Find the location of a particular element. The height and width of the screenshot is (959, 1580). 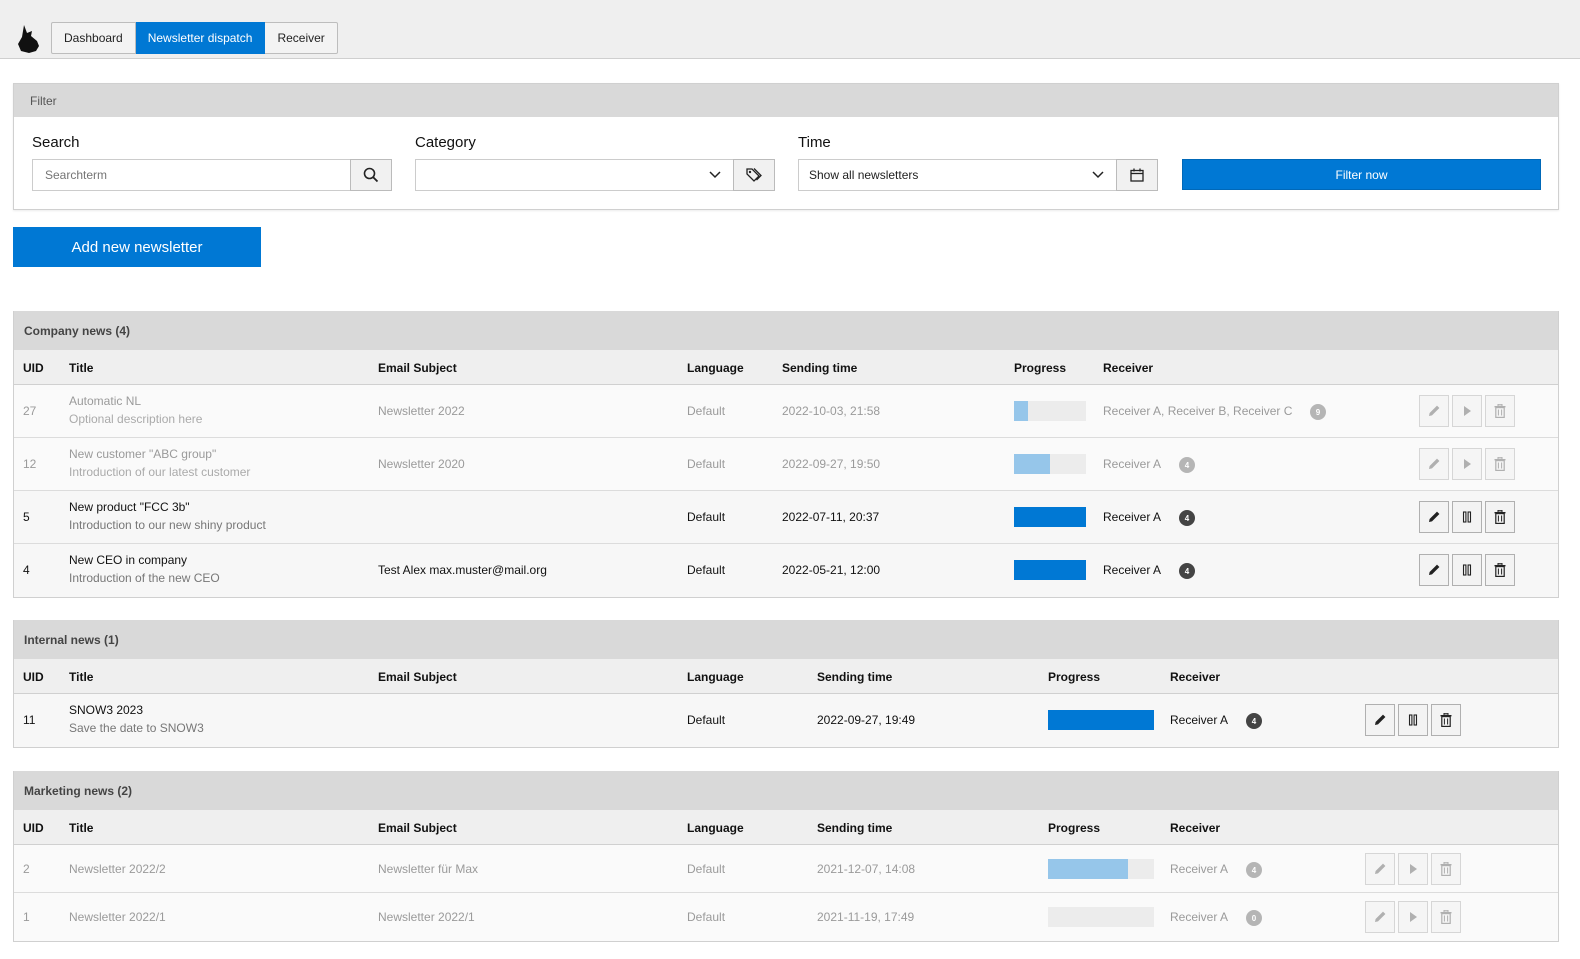

category-select is located at coordinates (574, 175).